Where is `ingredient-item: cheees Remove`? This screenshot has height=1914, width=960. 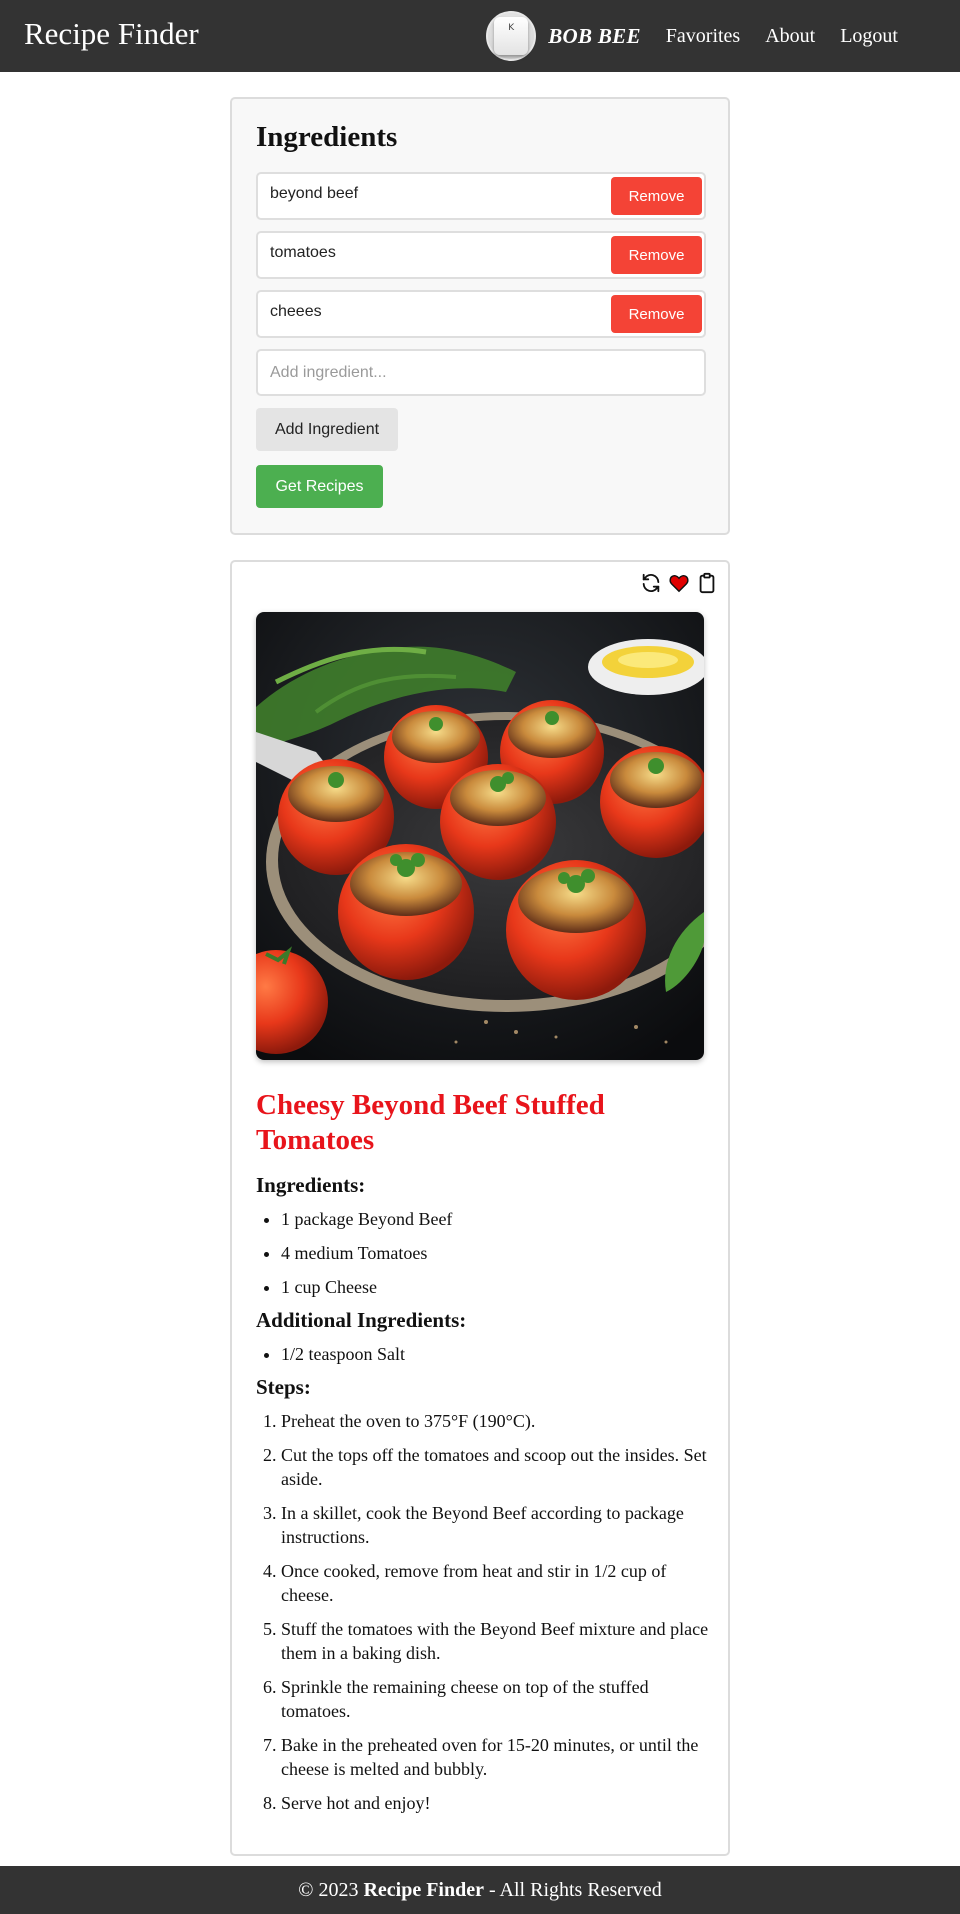
ingredient-item: cheees Remove is located at coordinates (481, 314).